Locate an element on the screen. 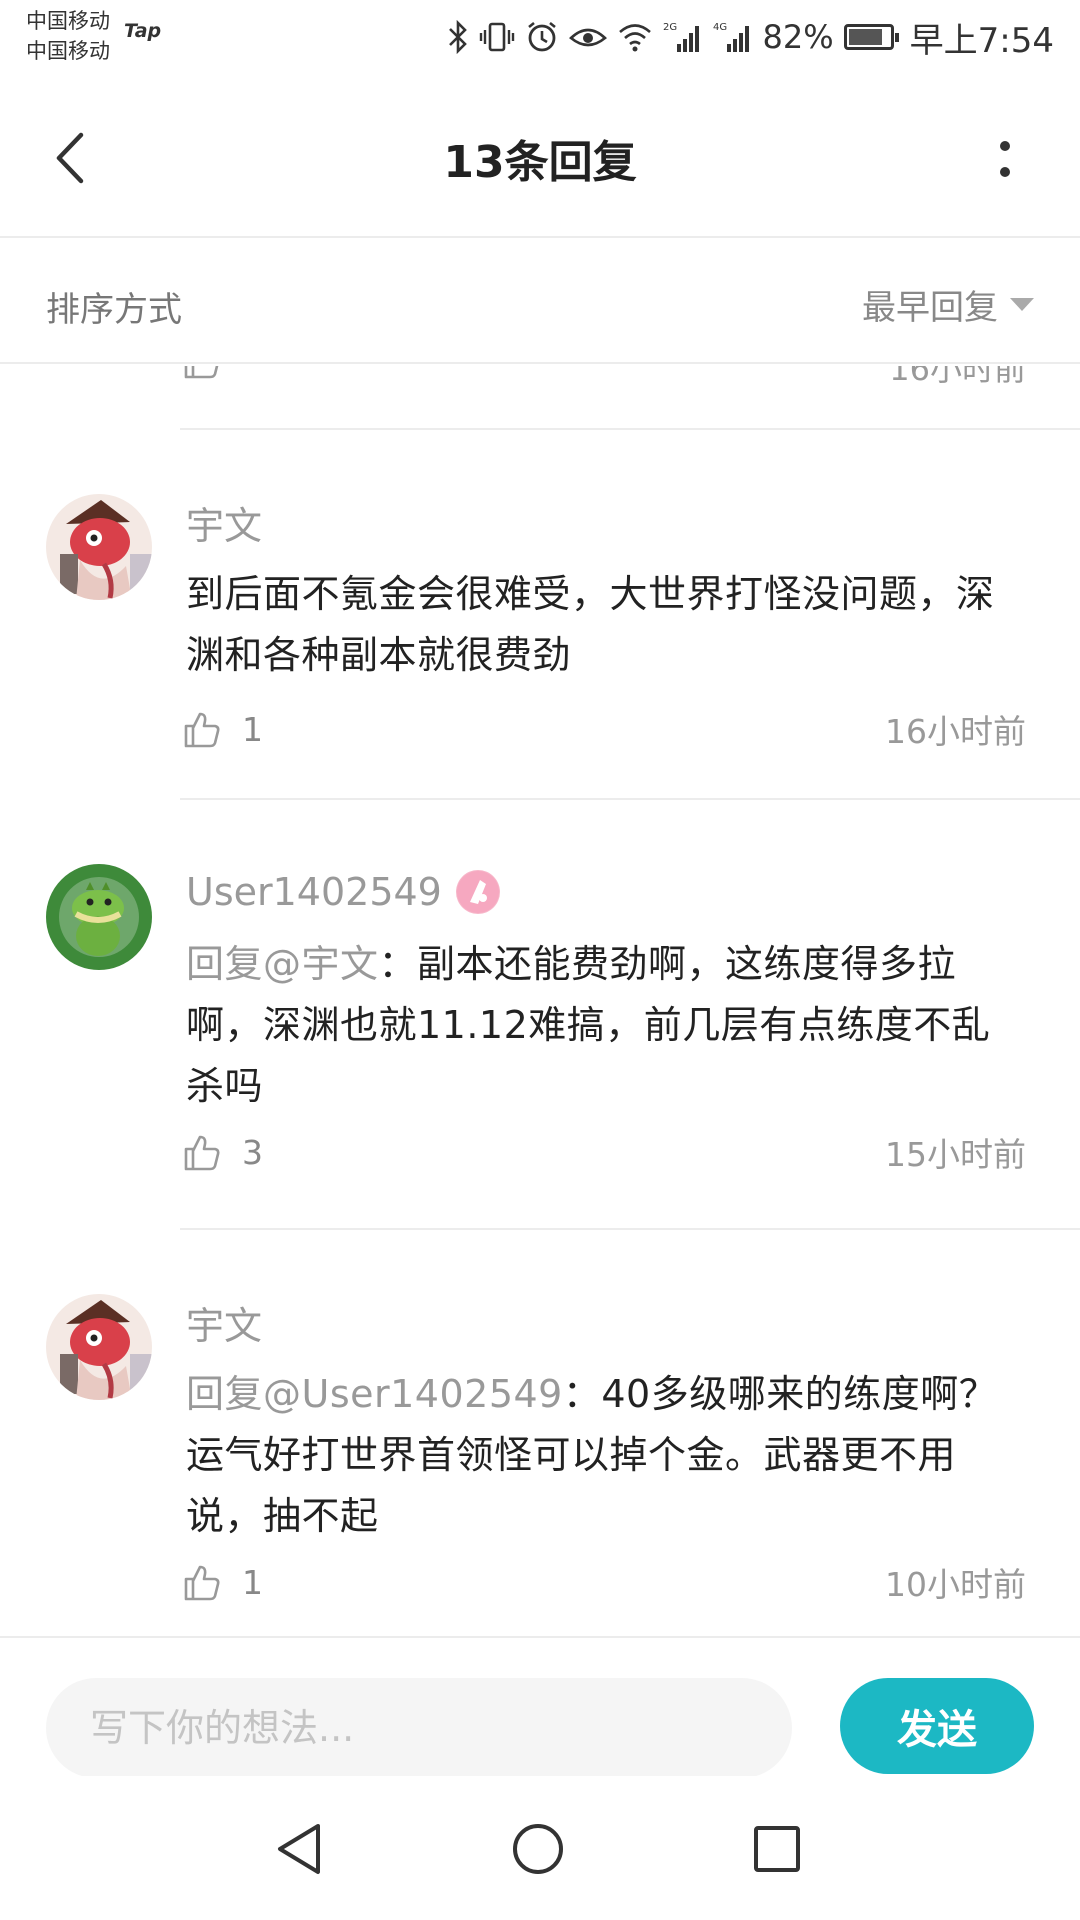 The height and width of the screenshot is (1920, 1080). battery-fill is located at coordinates (865, 37).